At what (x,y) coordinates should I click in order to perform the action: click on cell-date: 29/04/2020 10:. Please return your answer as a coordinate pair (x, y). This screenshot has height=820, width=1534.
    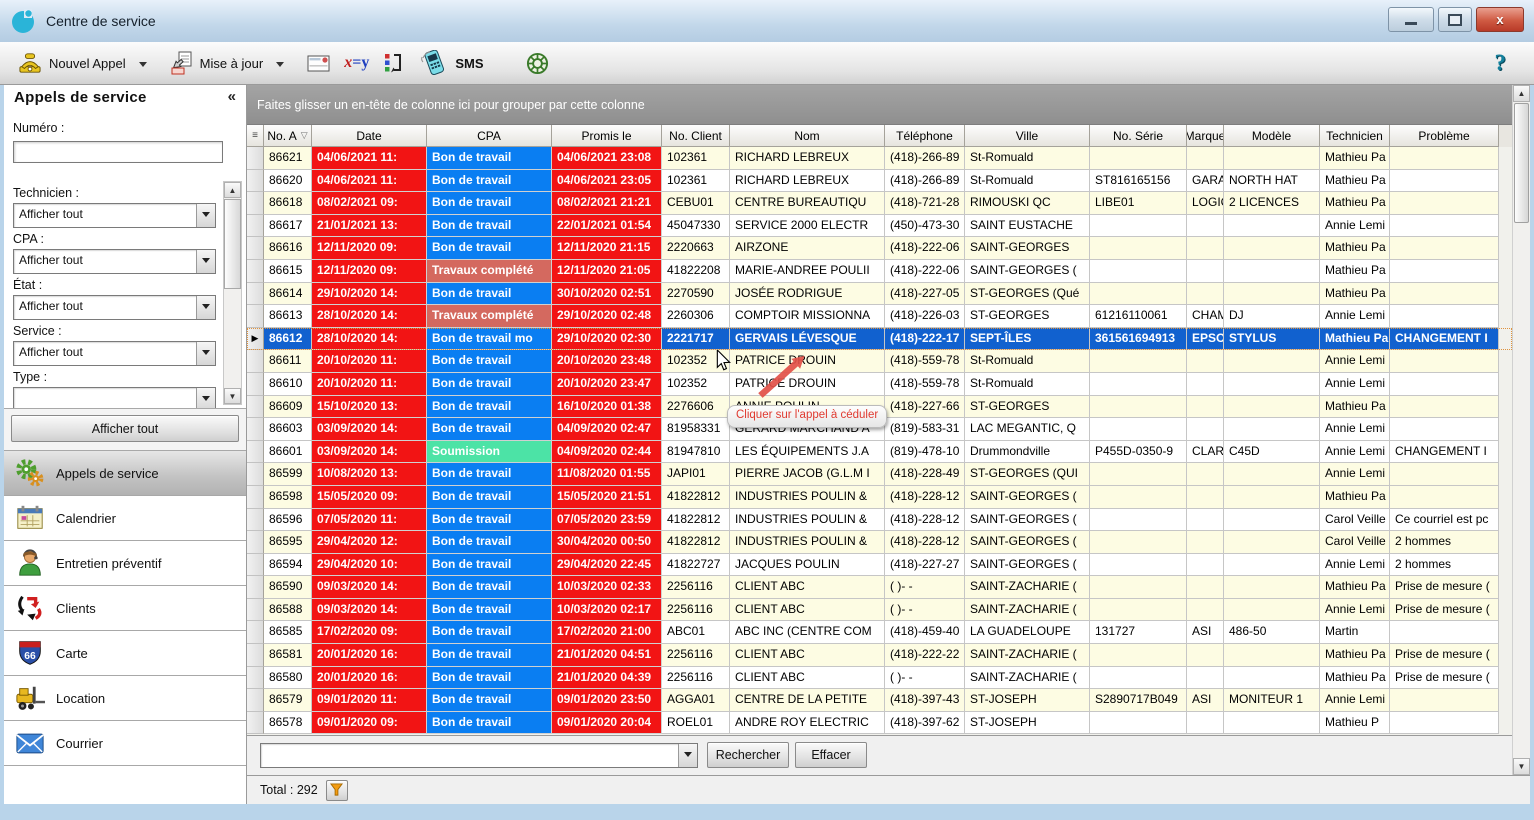
    Looking at the image, I should click on (369, 565).